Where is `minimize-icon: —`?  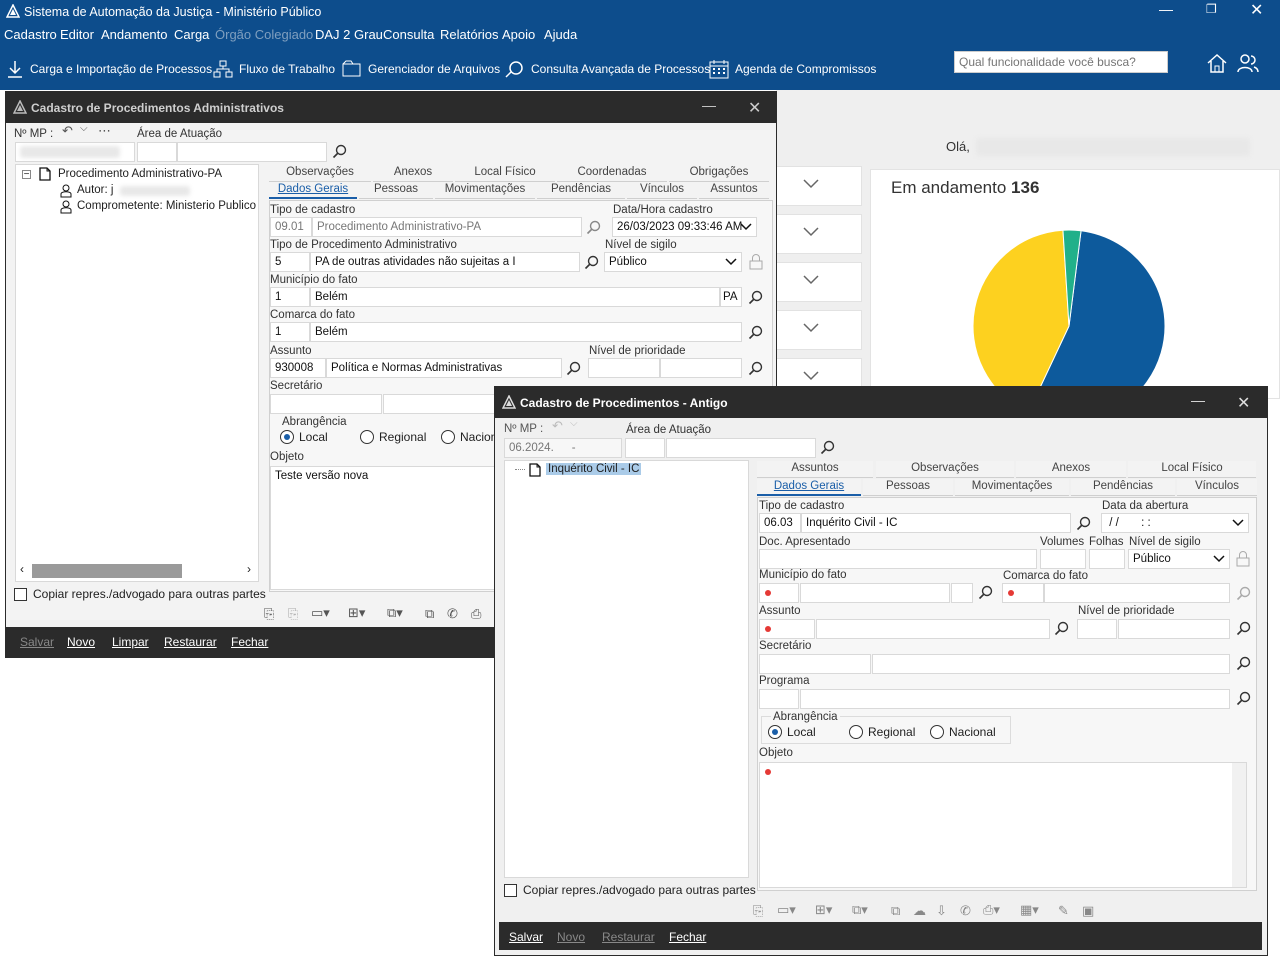
minimize-icon: — is located at coordinates (709, 105).